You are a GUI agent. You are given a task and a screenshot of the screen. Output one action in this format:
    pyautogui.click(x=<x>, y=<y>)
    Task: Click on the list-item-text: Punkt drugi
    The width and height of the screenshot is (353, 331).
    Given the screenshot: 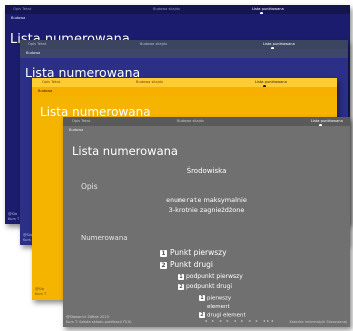 What is the action you would take?
    pyautogui.click(x=192, y=264)
    